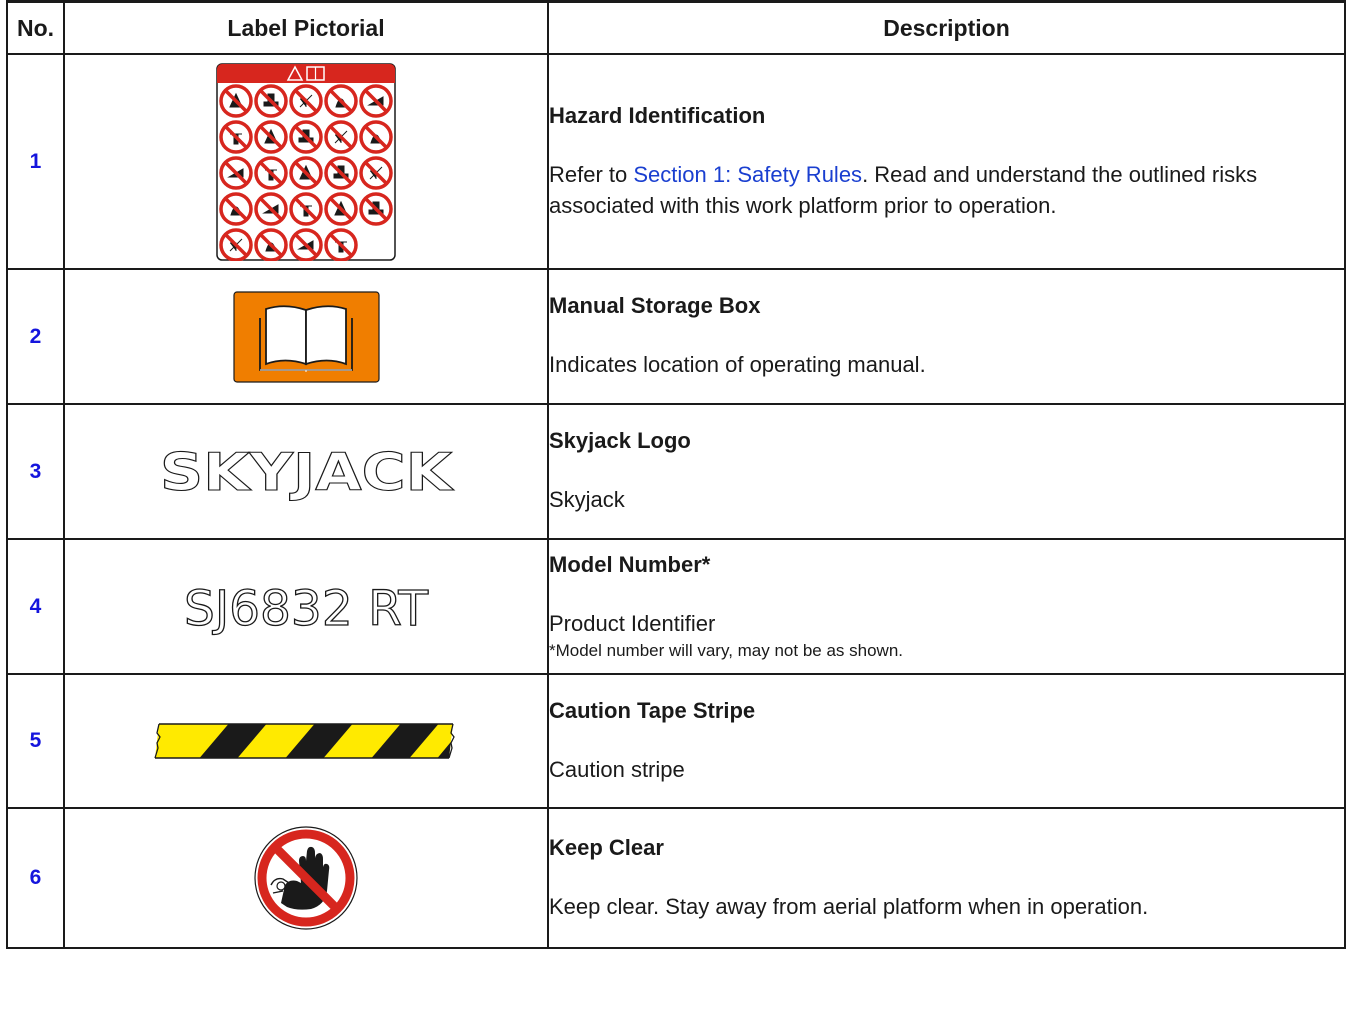  Describe the element at coordinates (306, 27) in the screenshot. I see `header-pictorial: Label Pictorial` at that location.